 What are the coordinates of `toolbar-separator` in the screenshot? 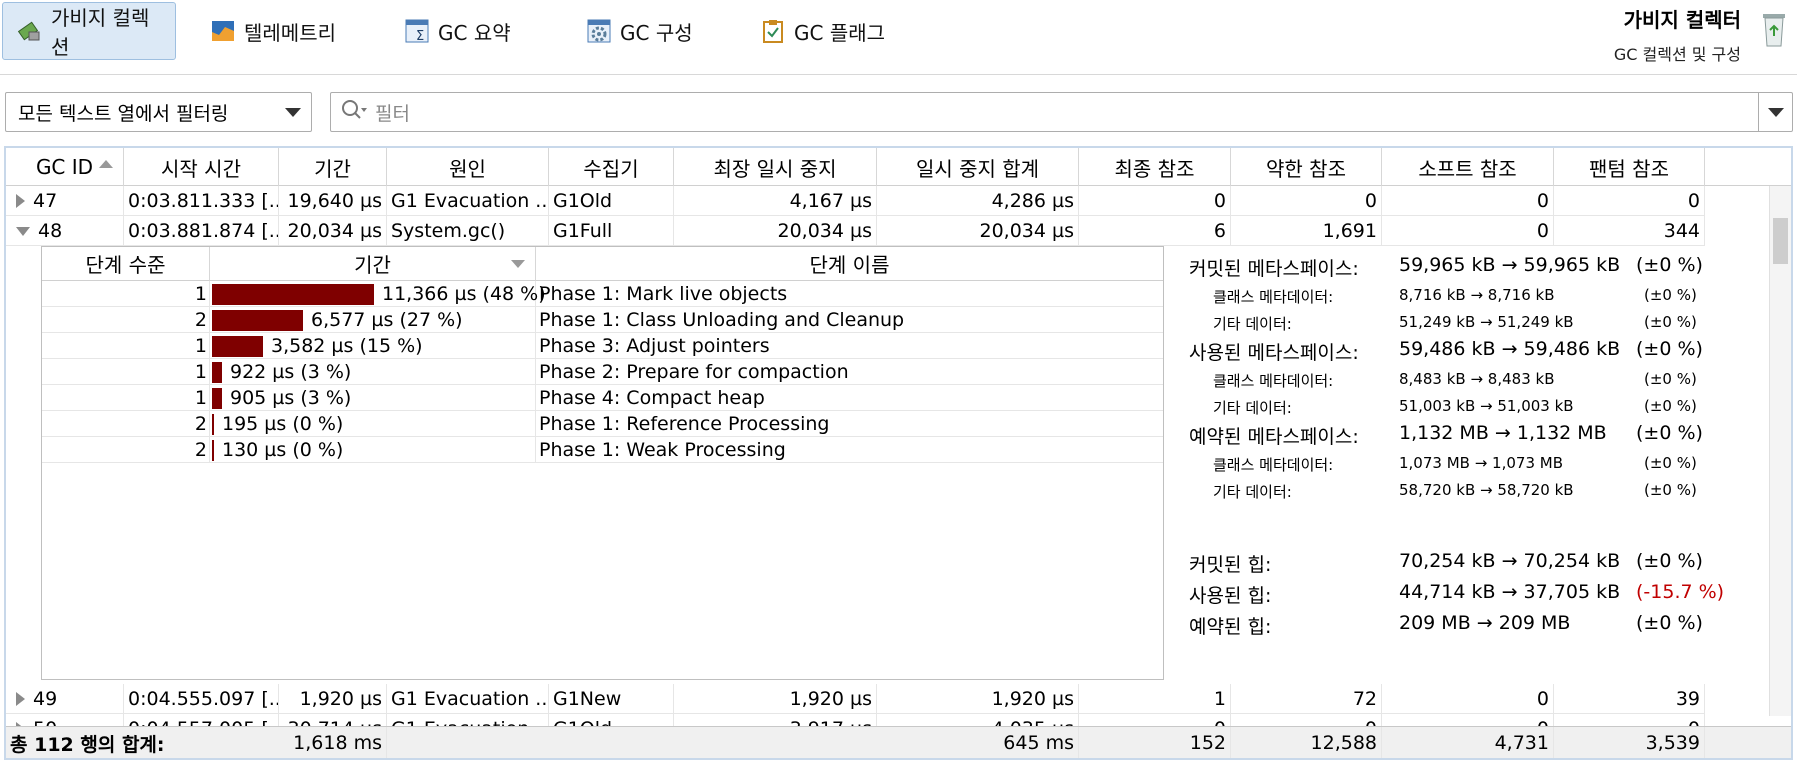 It's located at (898, 74).